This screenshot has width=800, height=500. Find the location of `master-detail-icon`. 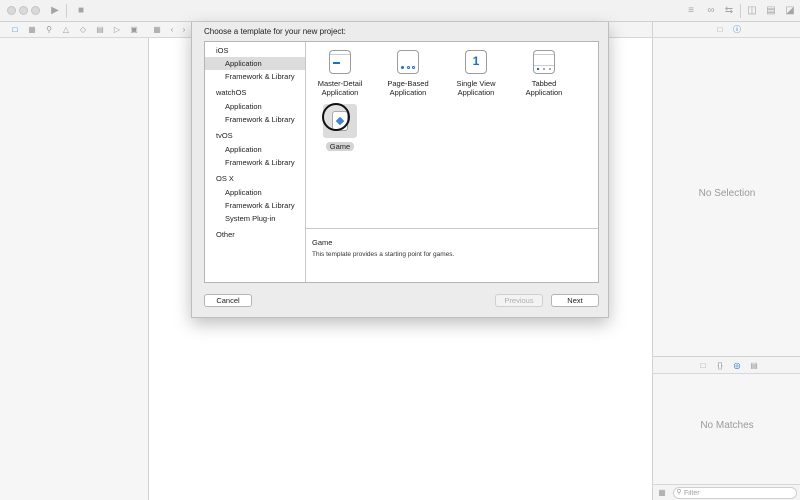

master-detail-icon is located at coordinates (340, 62).